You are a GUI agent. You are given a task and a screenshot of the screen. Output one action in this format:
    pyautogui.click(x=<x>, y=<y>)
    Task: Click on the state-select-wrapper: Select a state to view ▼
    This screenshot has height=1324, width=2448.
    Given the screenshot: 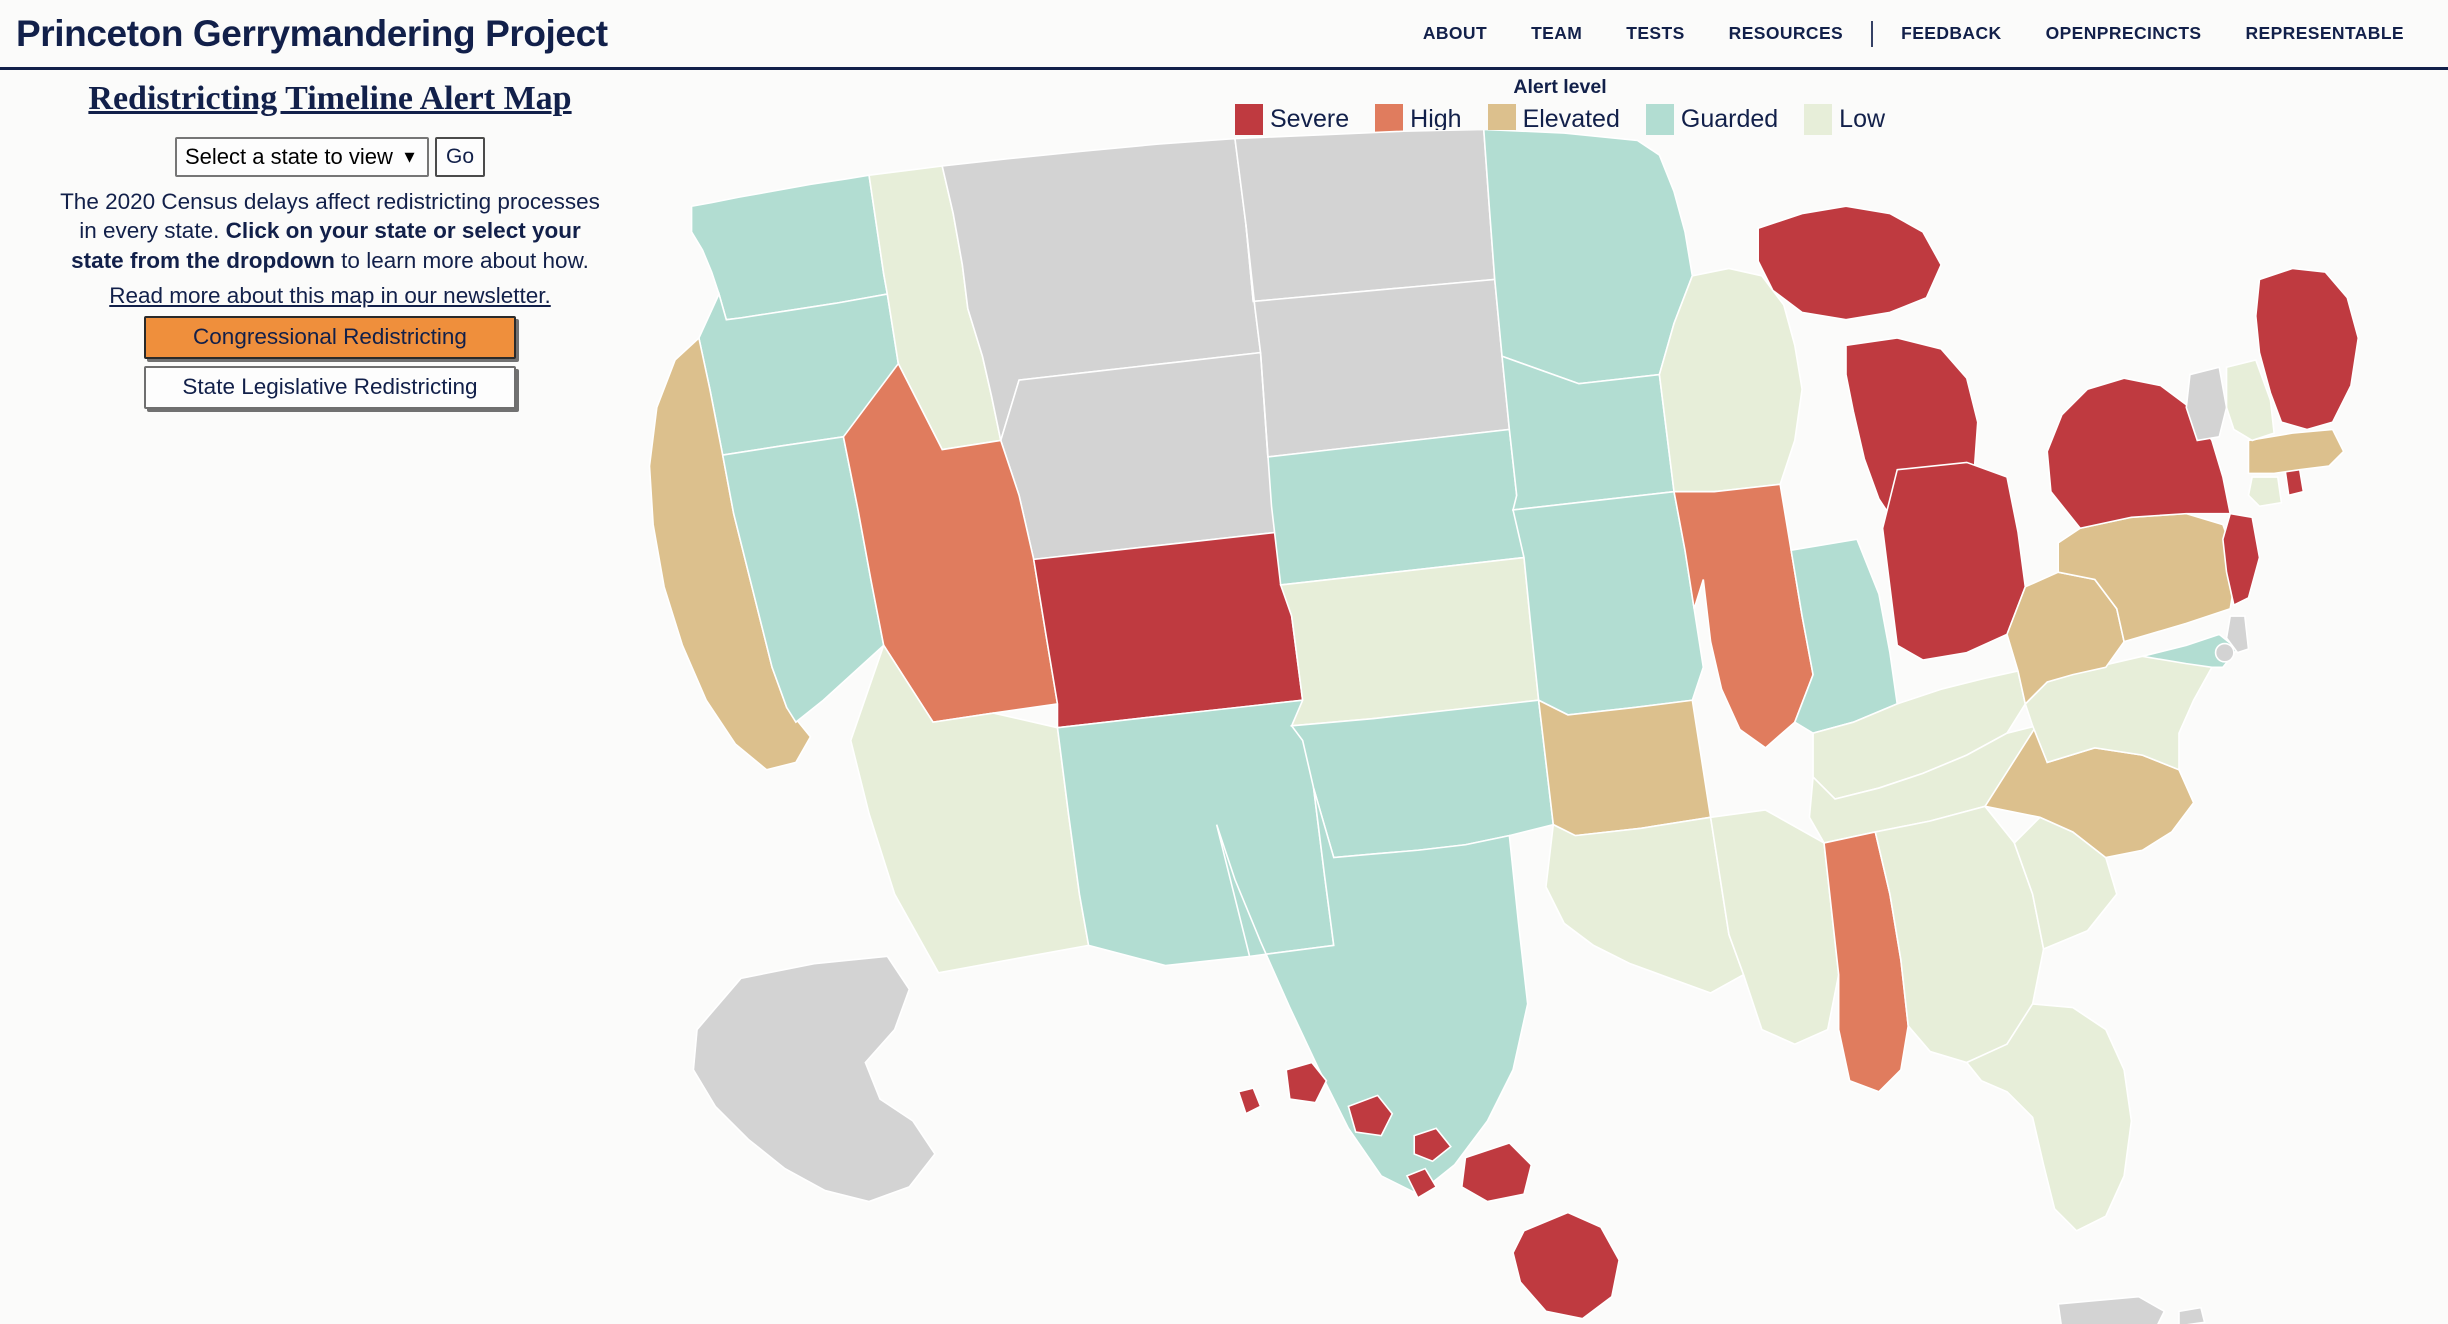 What is the action you would take?
    pyautogui.click(x=301, y=157)
    